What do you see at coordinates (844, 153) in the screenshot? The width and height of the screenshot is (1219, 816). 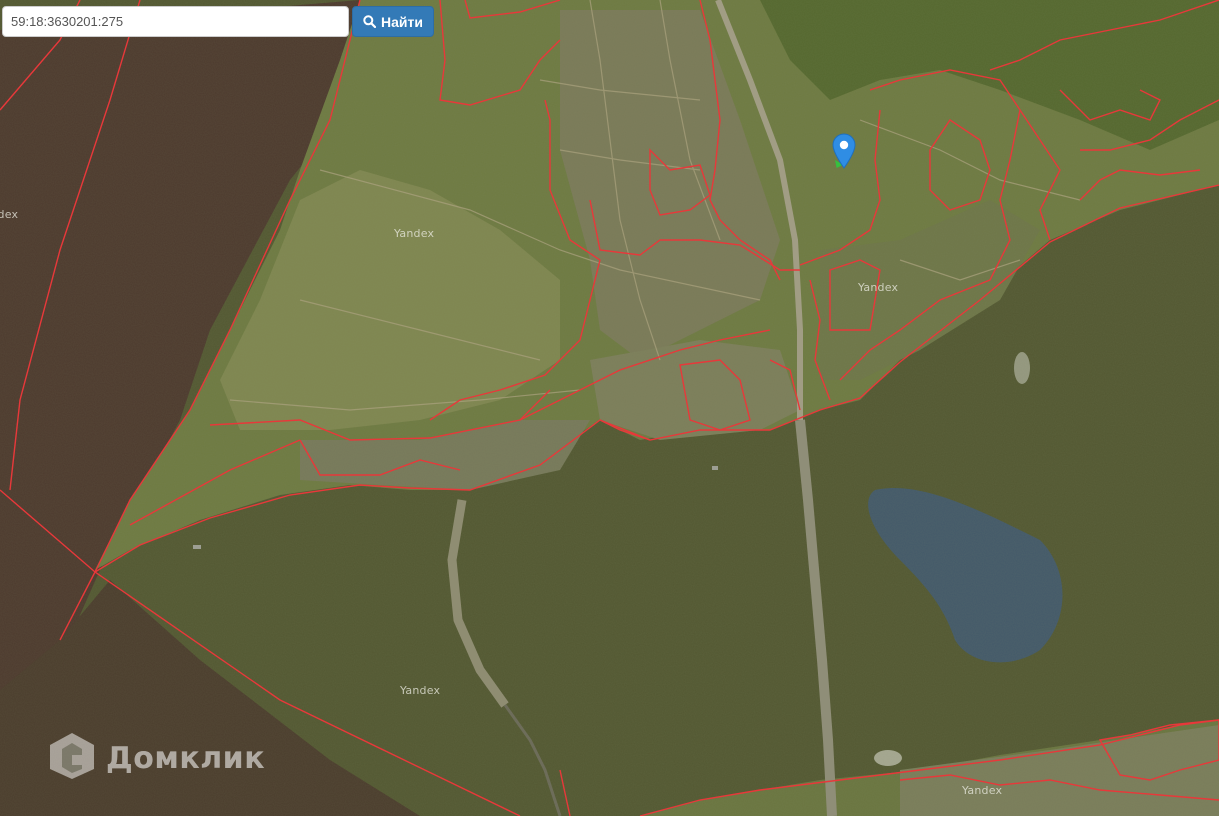 I see `map-pin-icon` at bounding box center [844, 153].